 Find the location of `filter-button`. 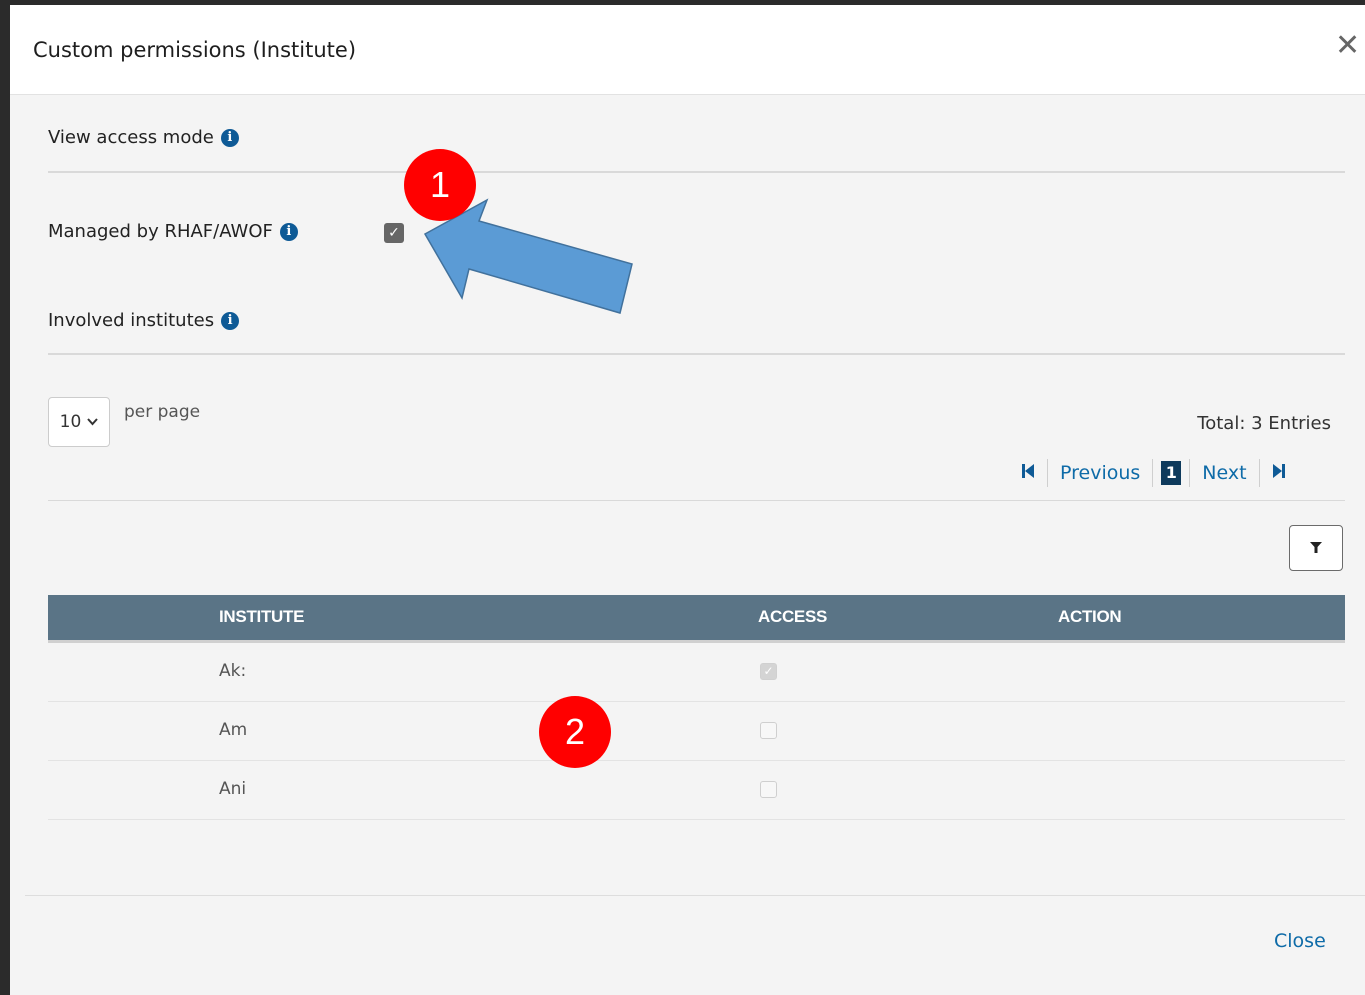

filter-button is located at coordinates (1316, 548).